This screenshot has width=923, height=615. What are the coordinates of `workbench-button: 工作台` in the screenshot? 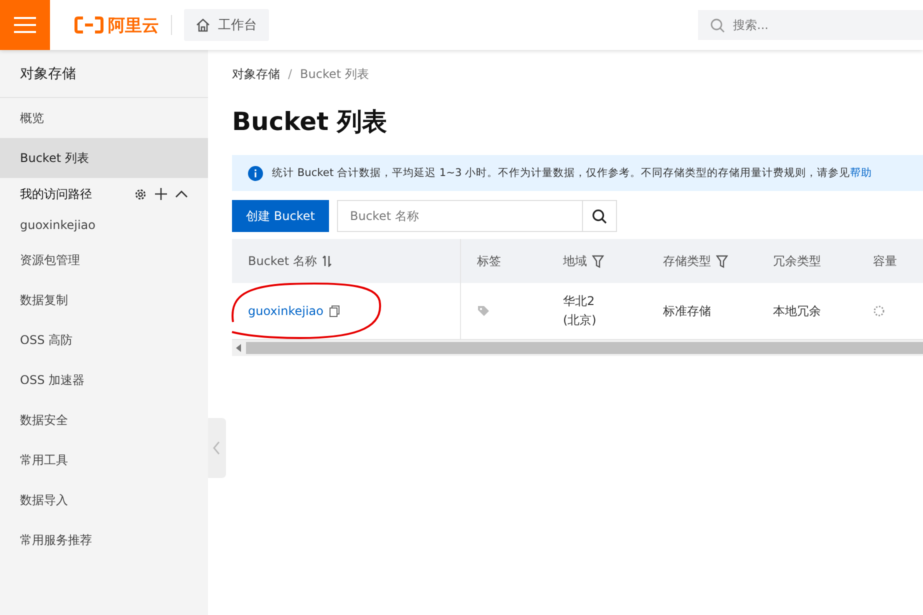 It's located at (226, 25).